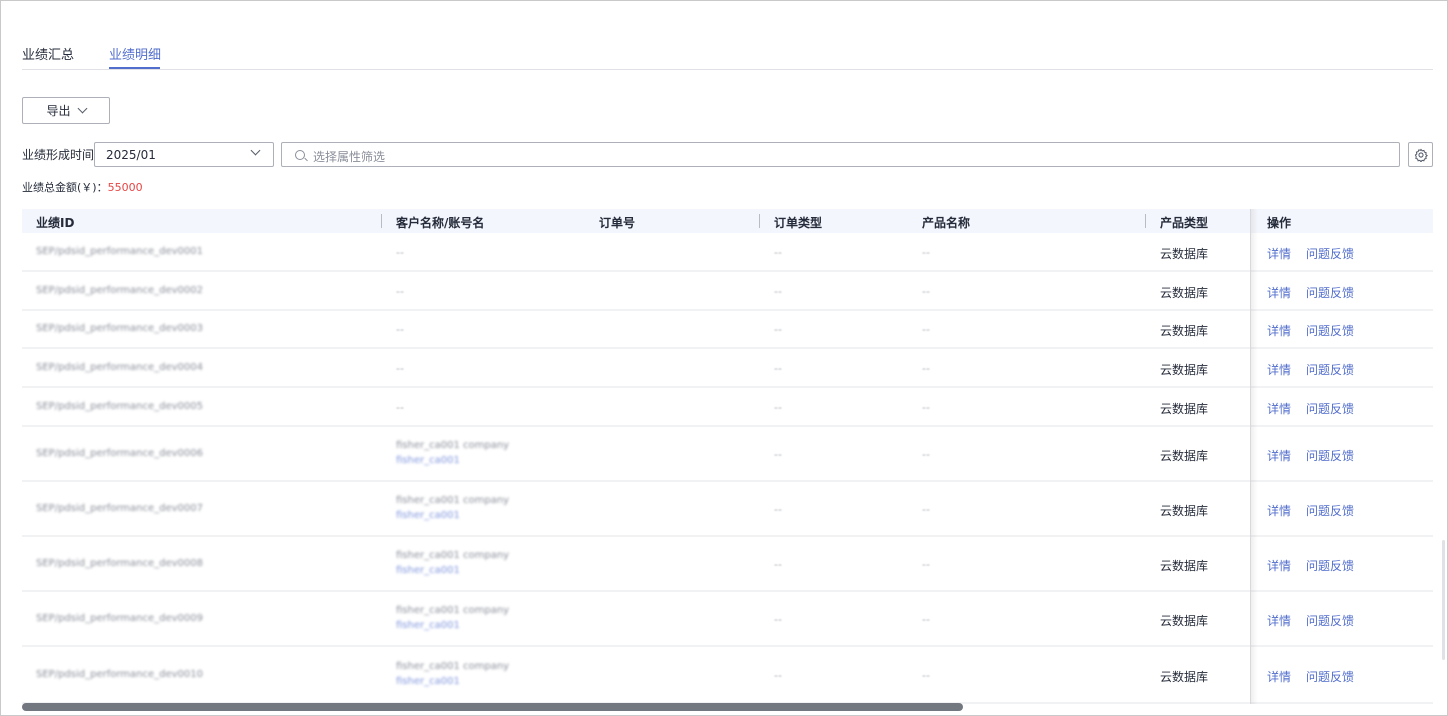 The height and width of the screenshot is (716, 1448). What do you see at coordinates (440, 223) in the screenshot?
I see `column-header-customer: 客户名称/账号名` at bounding box center [440, 223].